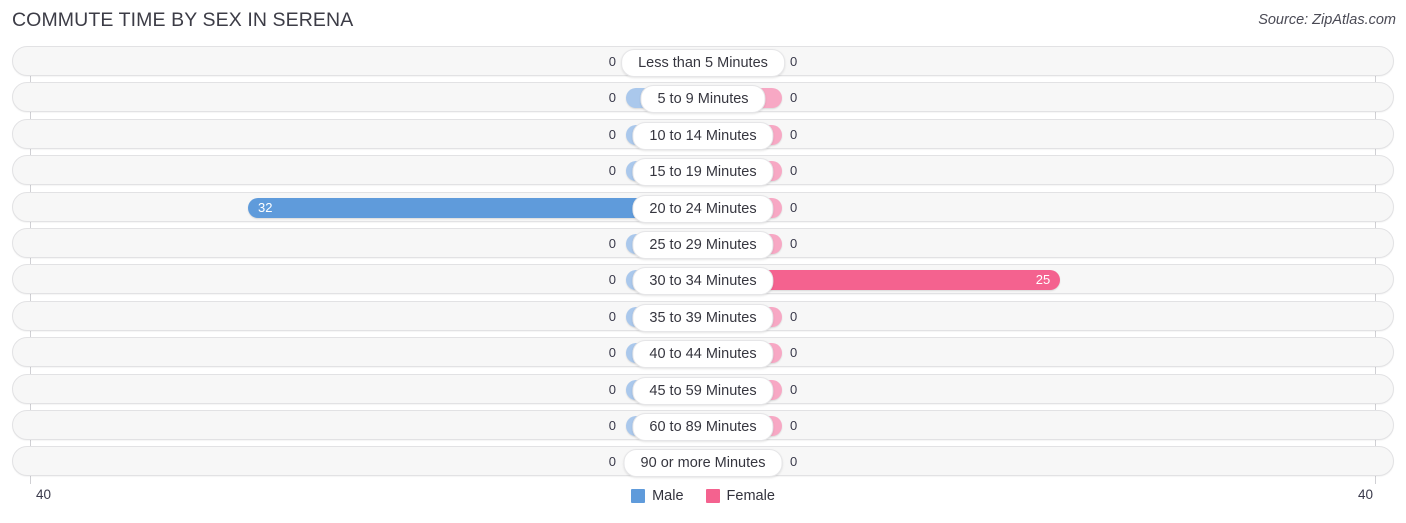 The image size is (1406, 523). Describe the element at coordinates (1043, 280) in the screenshot. I see `bar-value-female: 25` at that location.